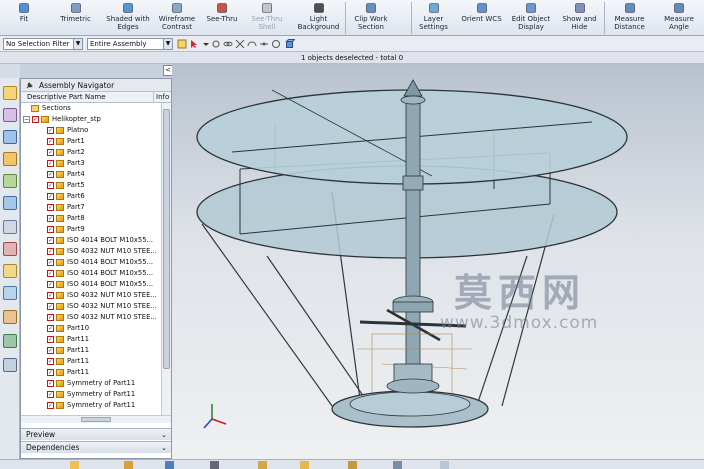  I want to click on history-tab-icon, so click(10, 227).